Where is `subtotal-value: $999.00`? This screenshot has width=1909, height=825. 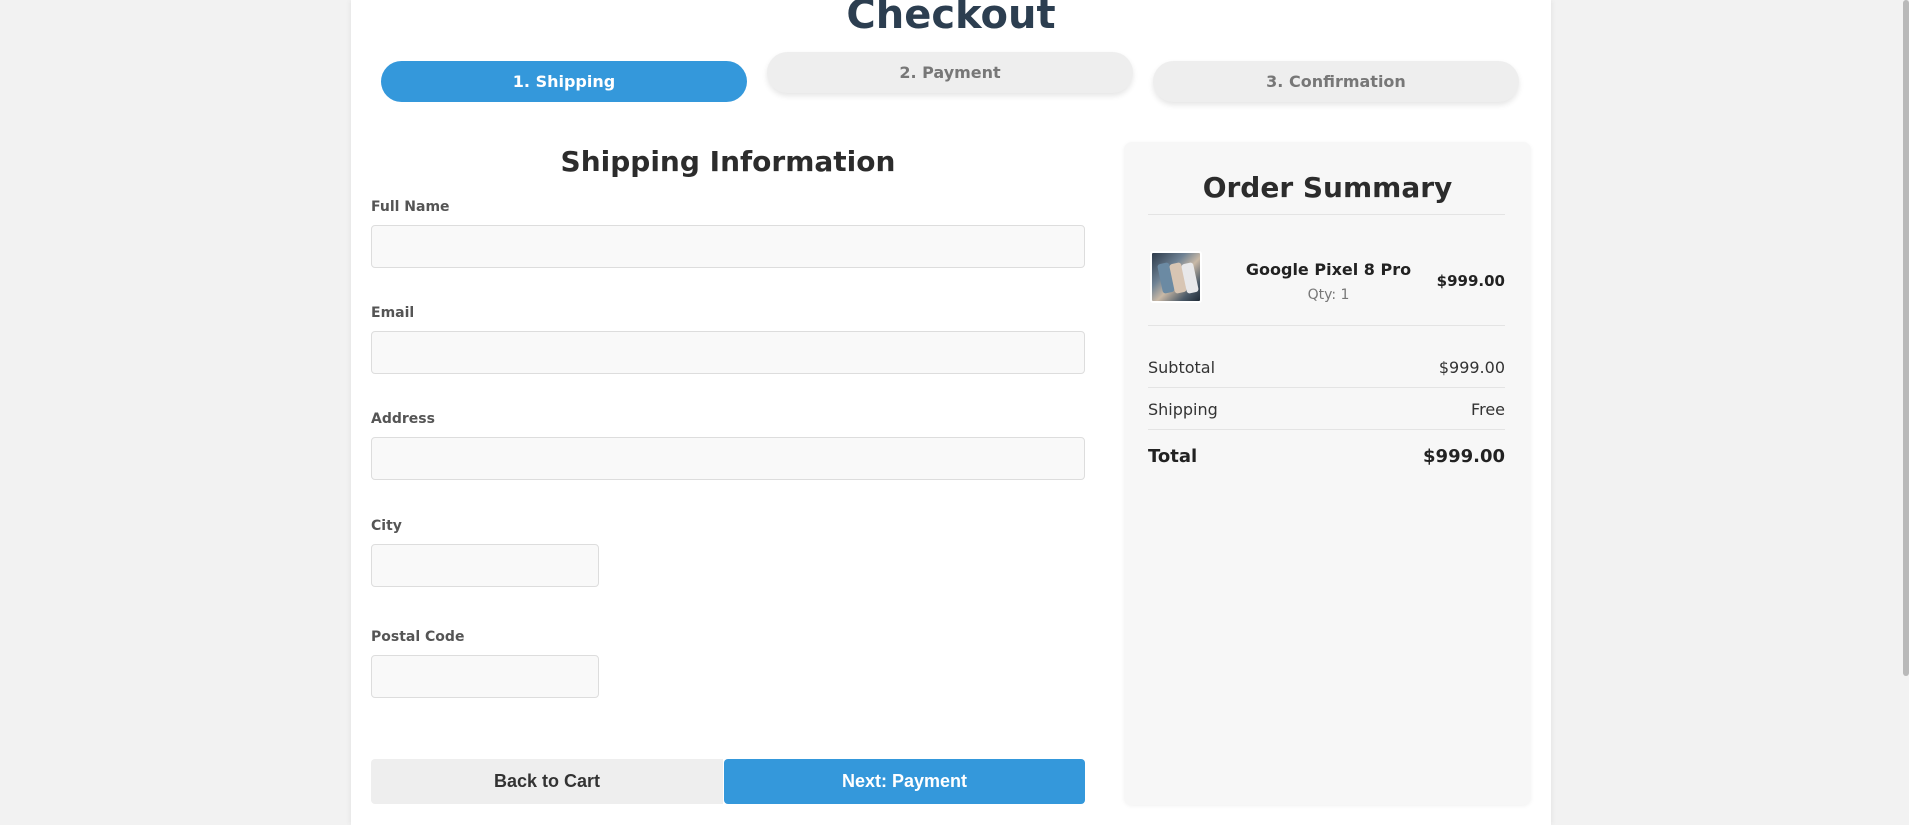
subtotal-value: $999.00 is located at coordinates (1471, 367).